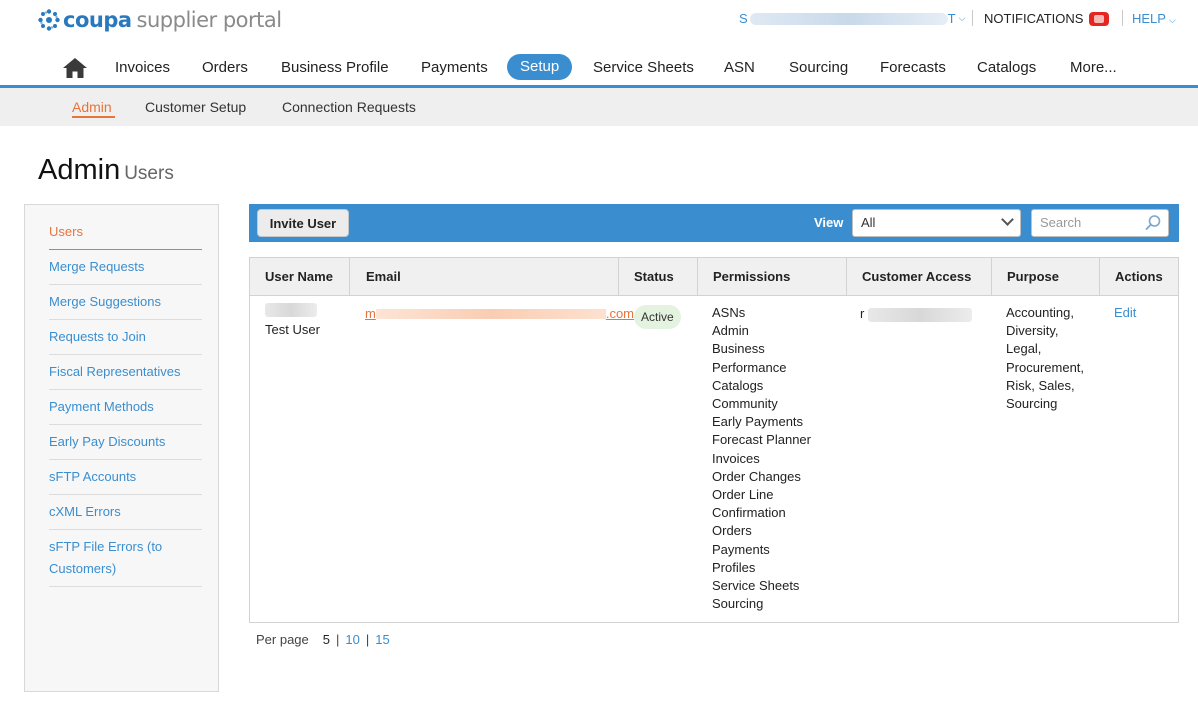 This screenshot has width=1198, height=704. I want to click on nav-payments: Payments, so click(454, 67).